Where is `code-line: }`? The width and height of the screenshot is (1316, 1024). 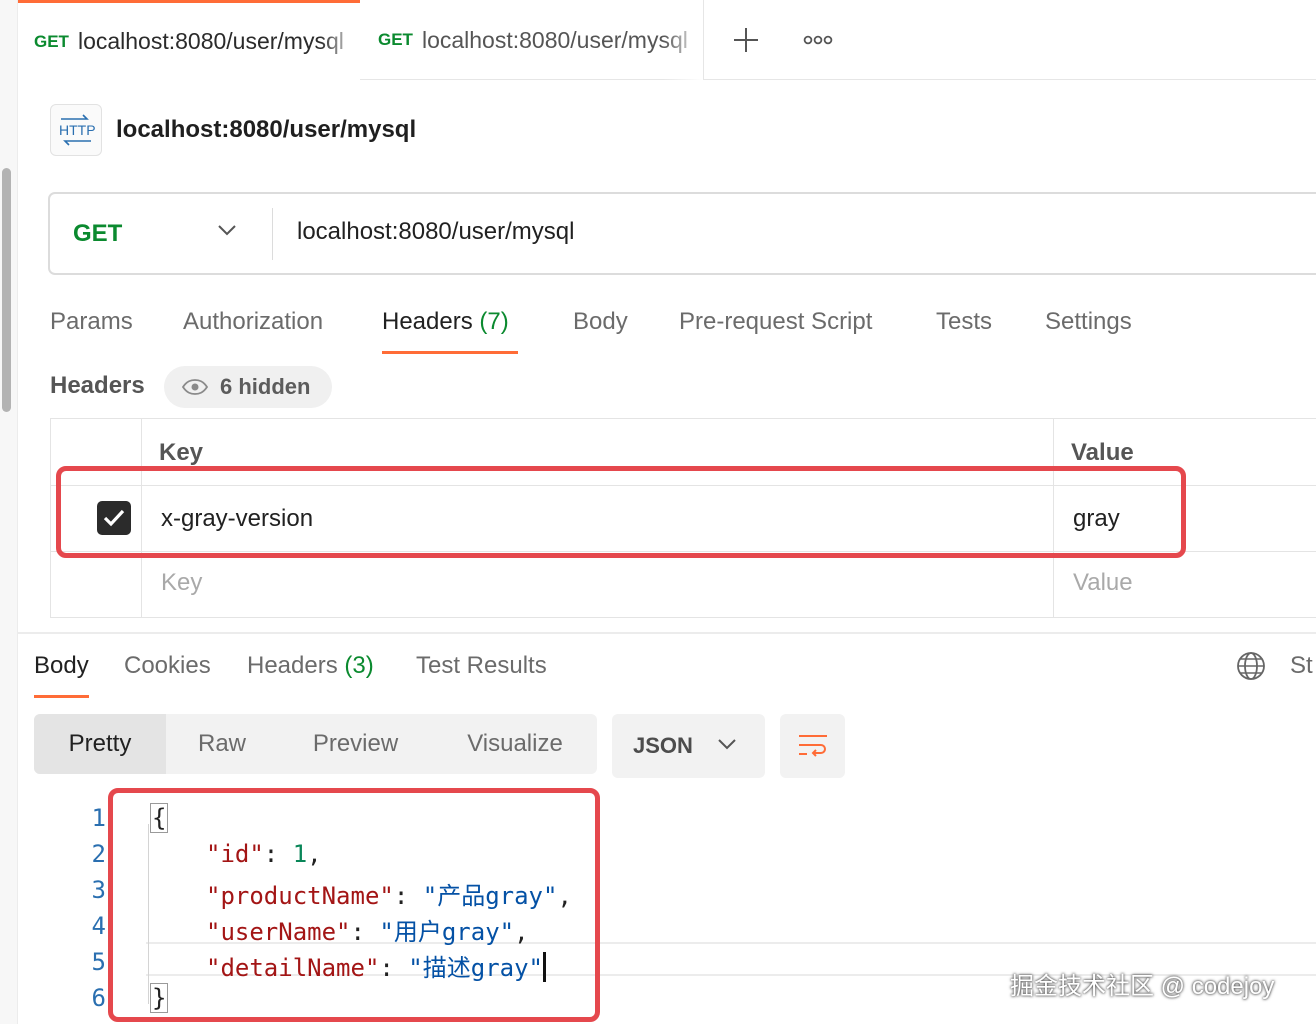 code-line: } is located at coordinates (159, 998).